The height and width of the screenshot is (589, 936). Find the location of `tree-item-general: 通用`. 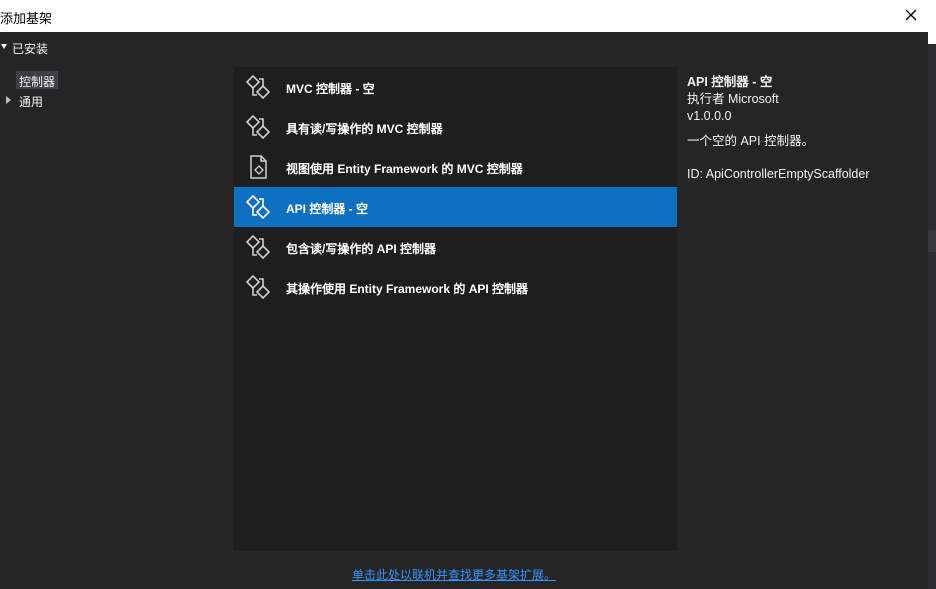

tree-item-general: 通用 is located at coordinates (31, 101).